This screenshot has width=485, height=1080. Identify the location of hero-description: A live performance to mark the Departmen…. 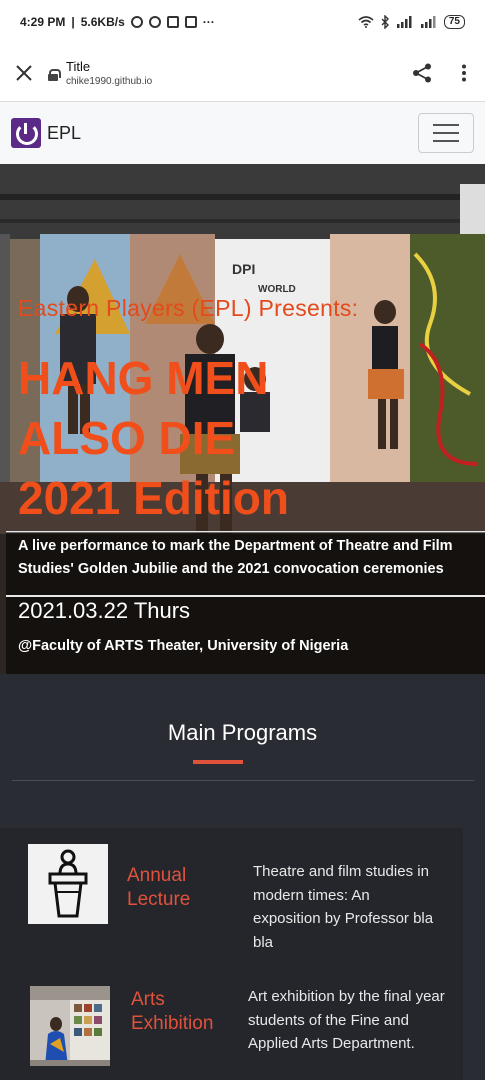
(235, 557).